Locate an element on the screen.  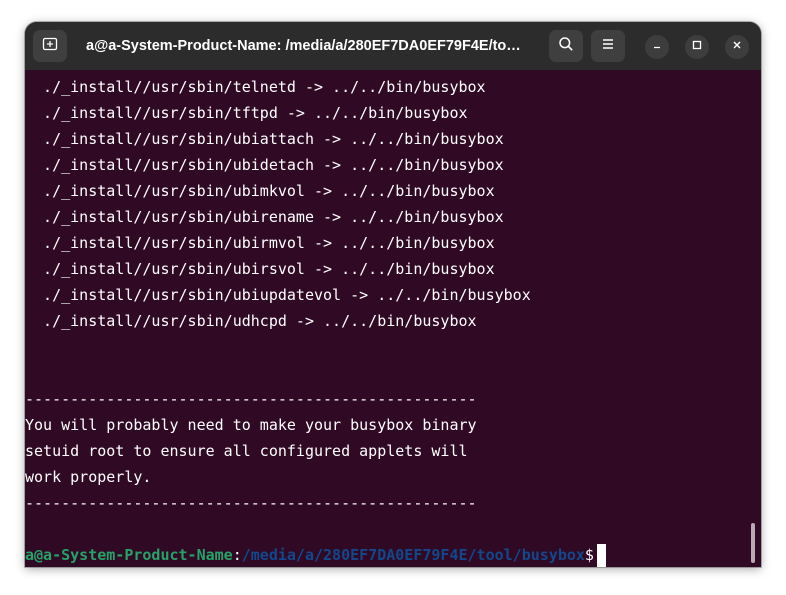
close-icon is located at coordinates (737, 47).